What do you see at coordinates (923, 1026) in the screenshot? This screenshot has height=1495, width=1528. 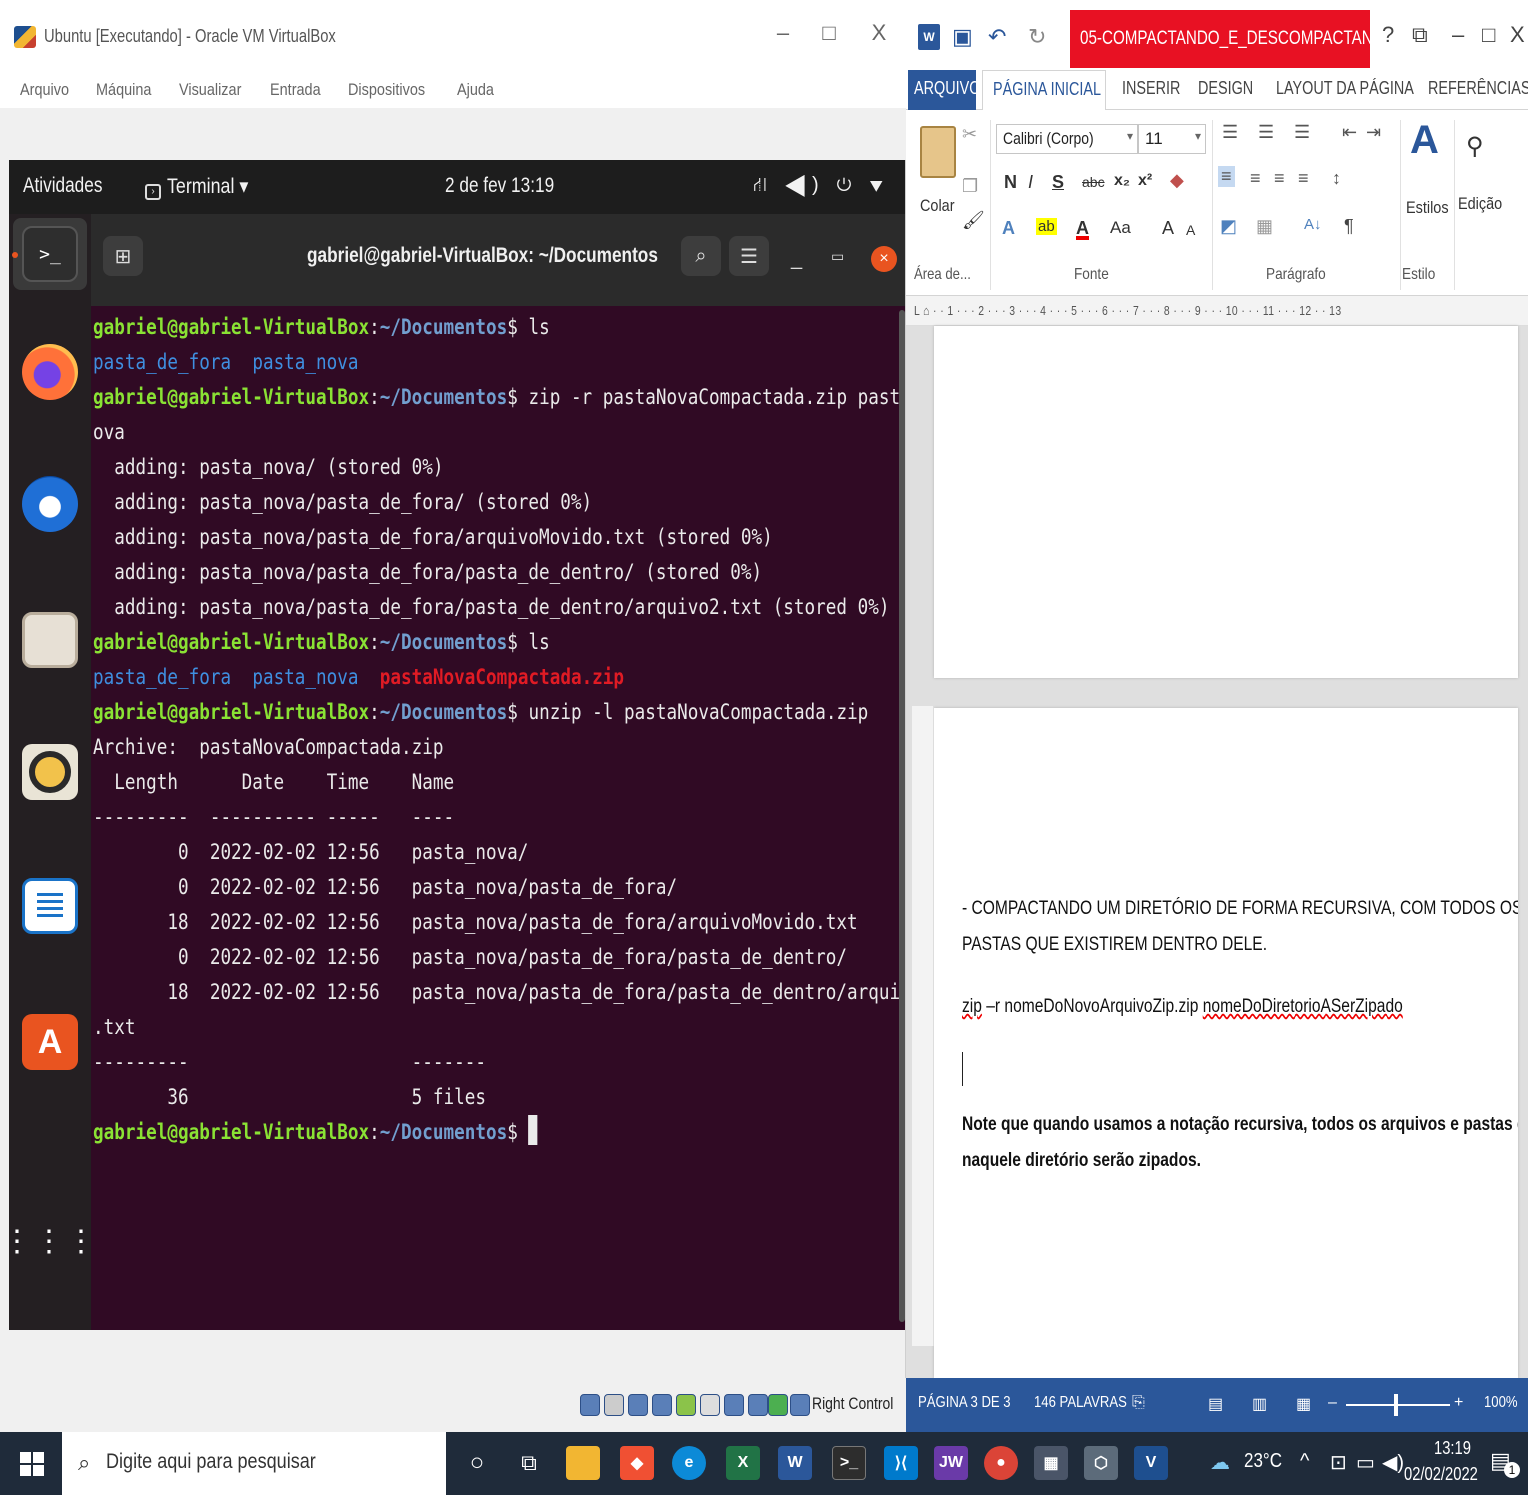 I see `vertical-ruler` at bounding box center [923, 1026].